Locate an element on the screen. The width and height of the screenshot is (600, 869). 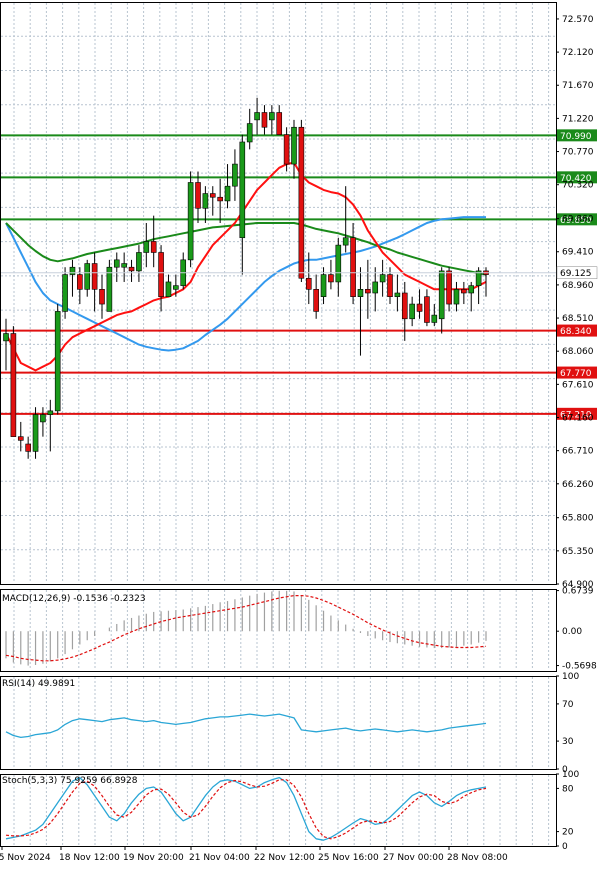
time-tick-label: 25 Nov 16:00 is located at coordinates (348, 858).